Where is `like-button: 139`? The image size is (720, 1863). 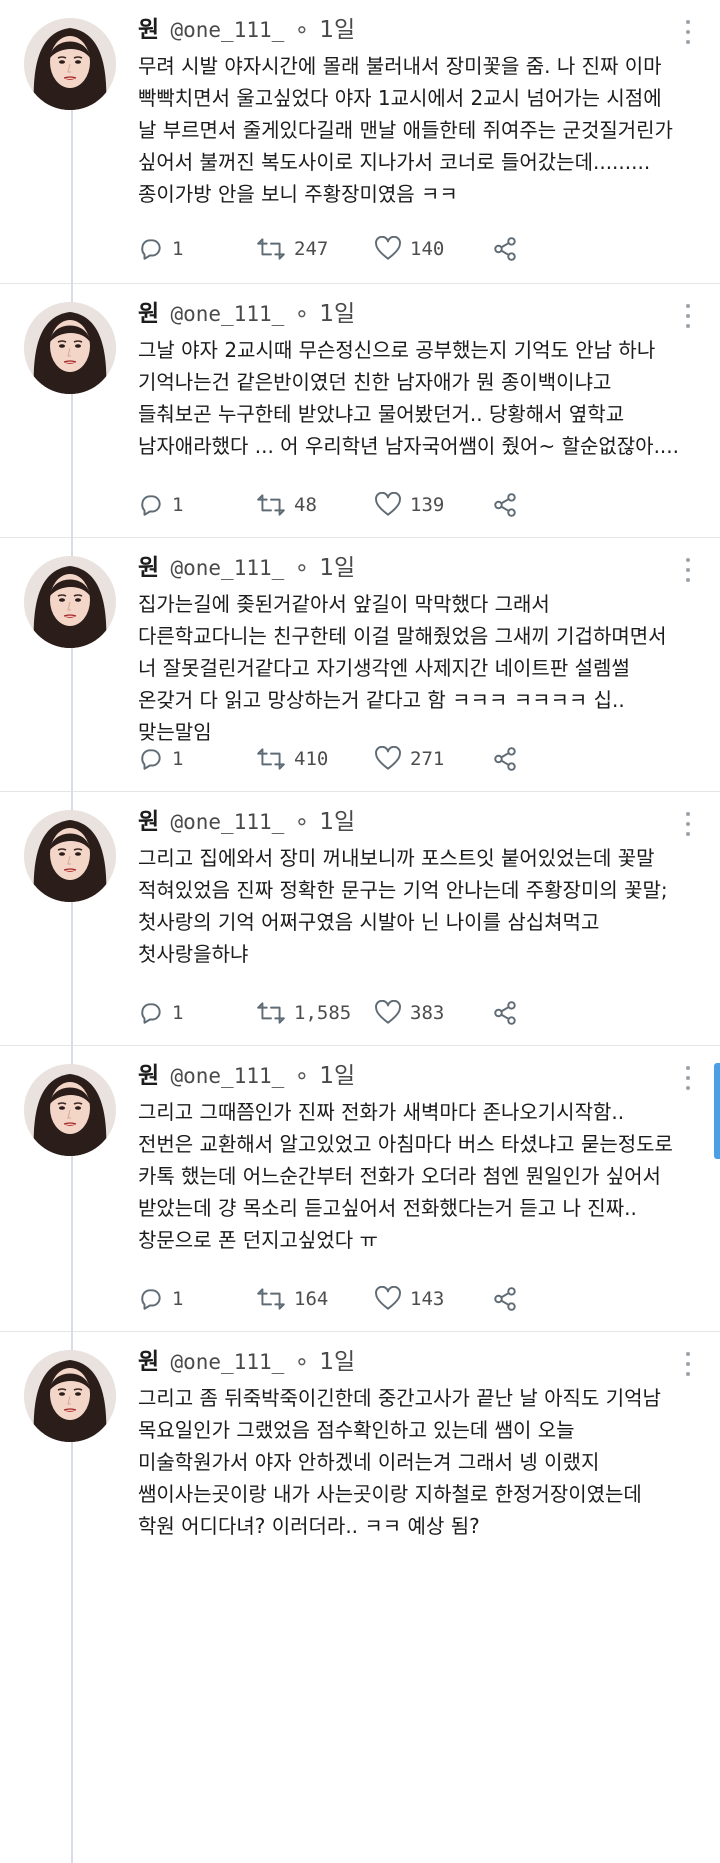
like-button: 139 is located at coordinates (433, 505).